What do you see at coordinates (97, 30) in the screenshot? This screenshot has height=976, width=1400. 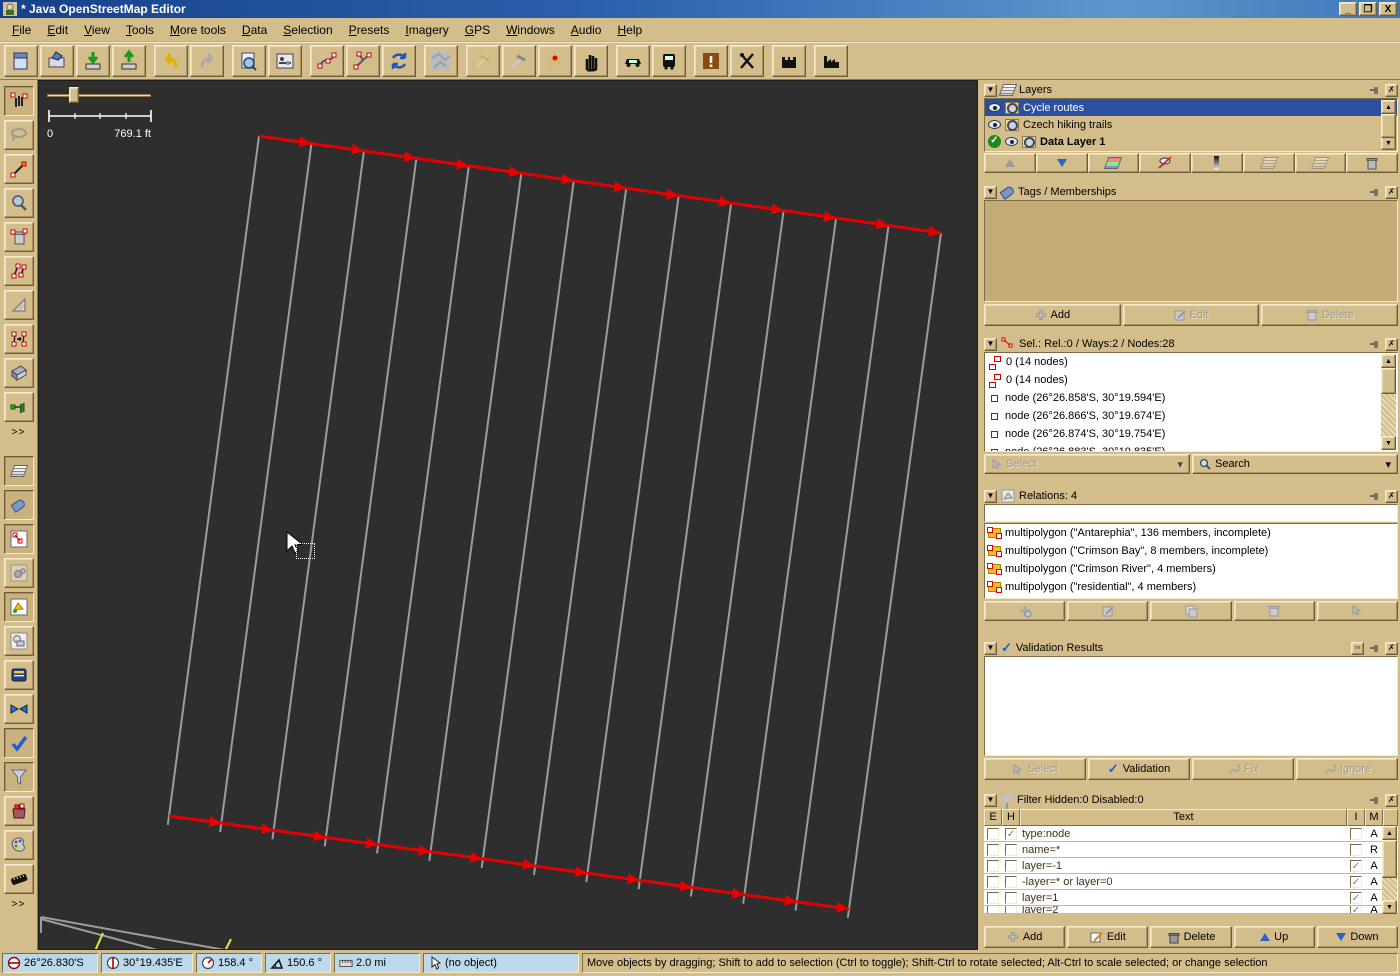 I see `menu-view: View` at bounding box center [97, 30].